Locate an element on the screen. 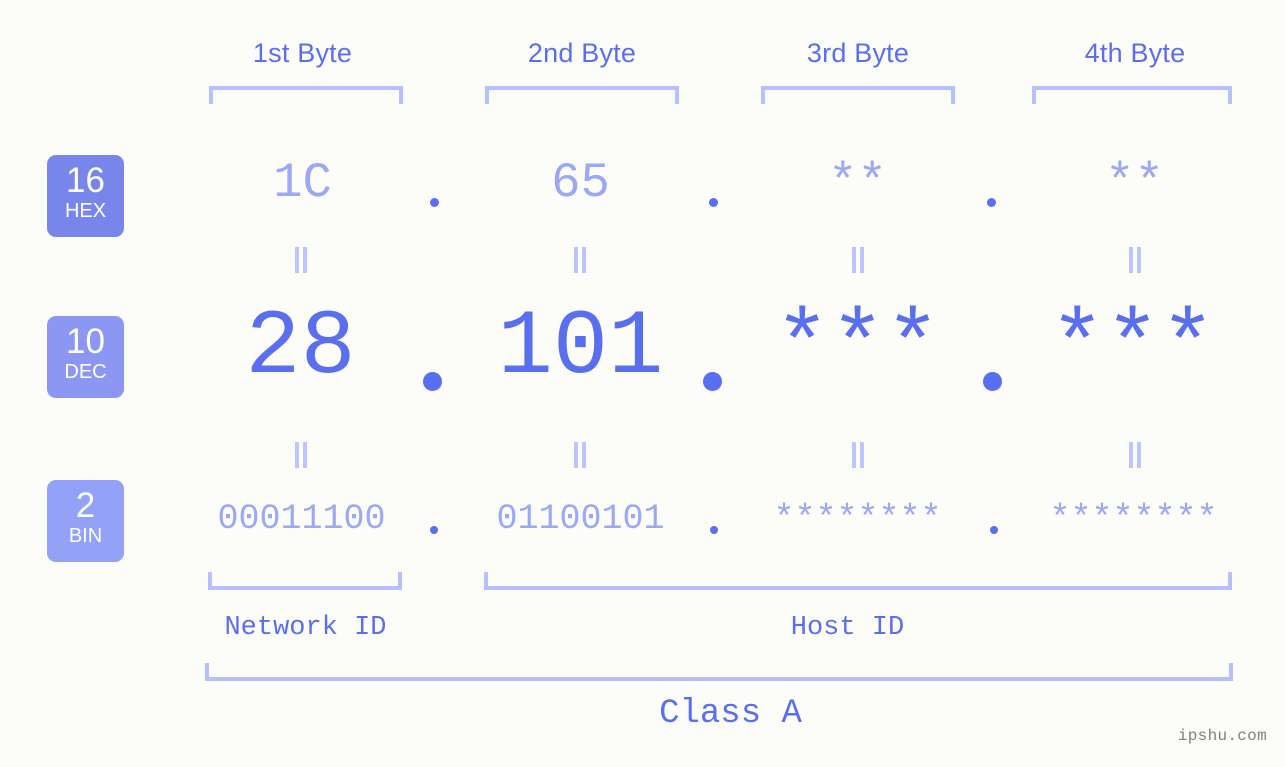 Image resolution: width=1285 pixels, height=767 pixels. hex-byte-3: ** is located at coordinates (857, 183).